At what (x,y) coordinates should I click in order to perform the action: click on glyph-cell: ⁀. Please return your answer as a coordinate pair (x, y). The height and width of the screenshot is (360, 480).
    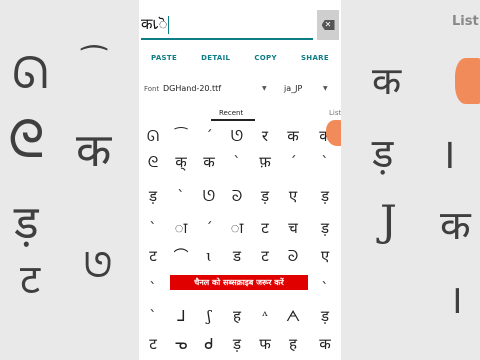
    Looking at the image, I should click on (181, 136).